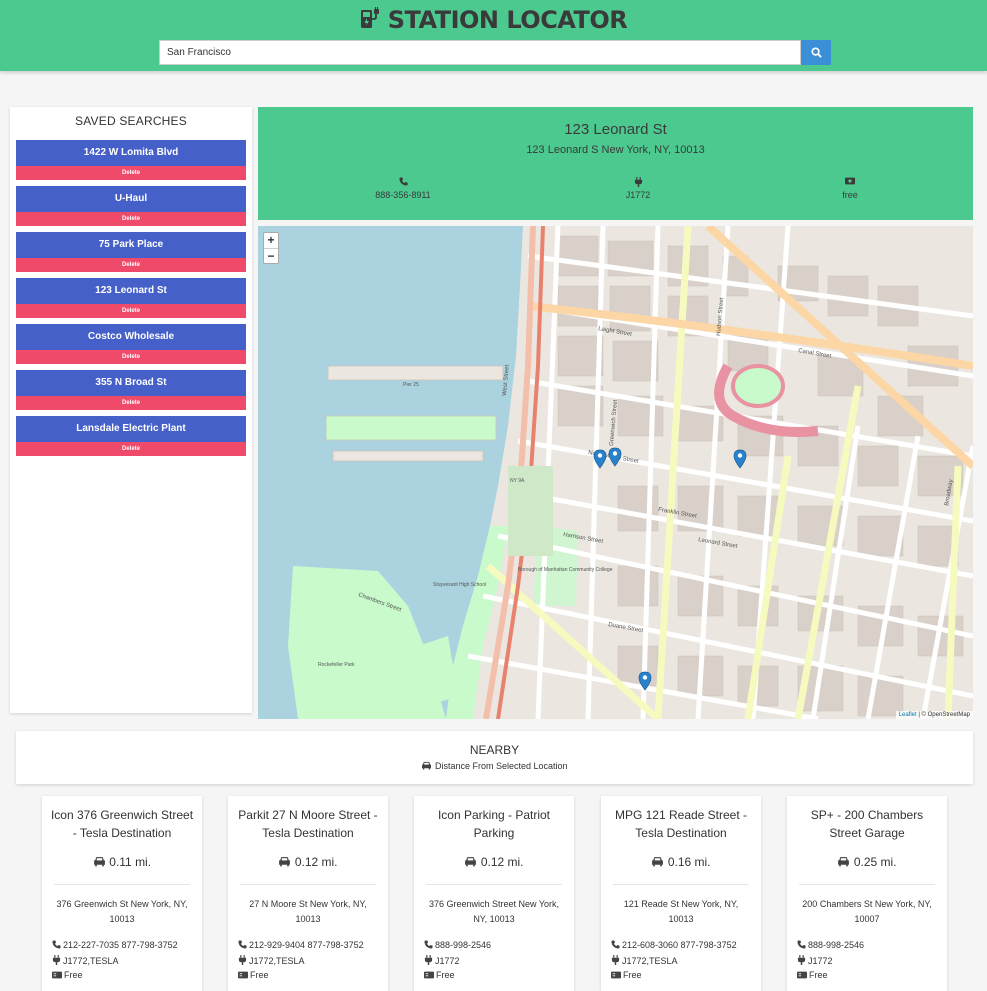  I want to click on station-connector: J1772, so click(638, 188).